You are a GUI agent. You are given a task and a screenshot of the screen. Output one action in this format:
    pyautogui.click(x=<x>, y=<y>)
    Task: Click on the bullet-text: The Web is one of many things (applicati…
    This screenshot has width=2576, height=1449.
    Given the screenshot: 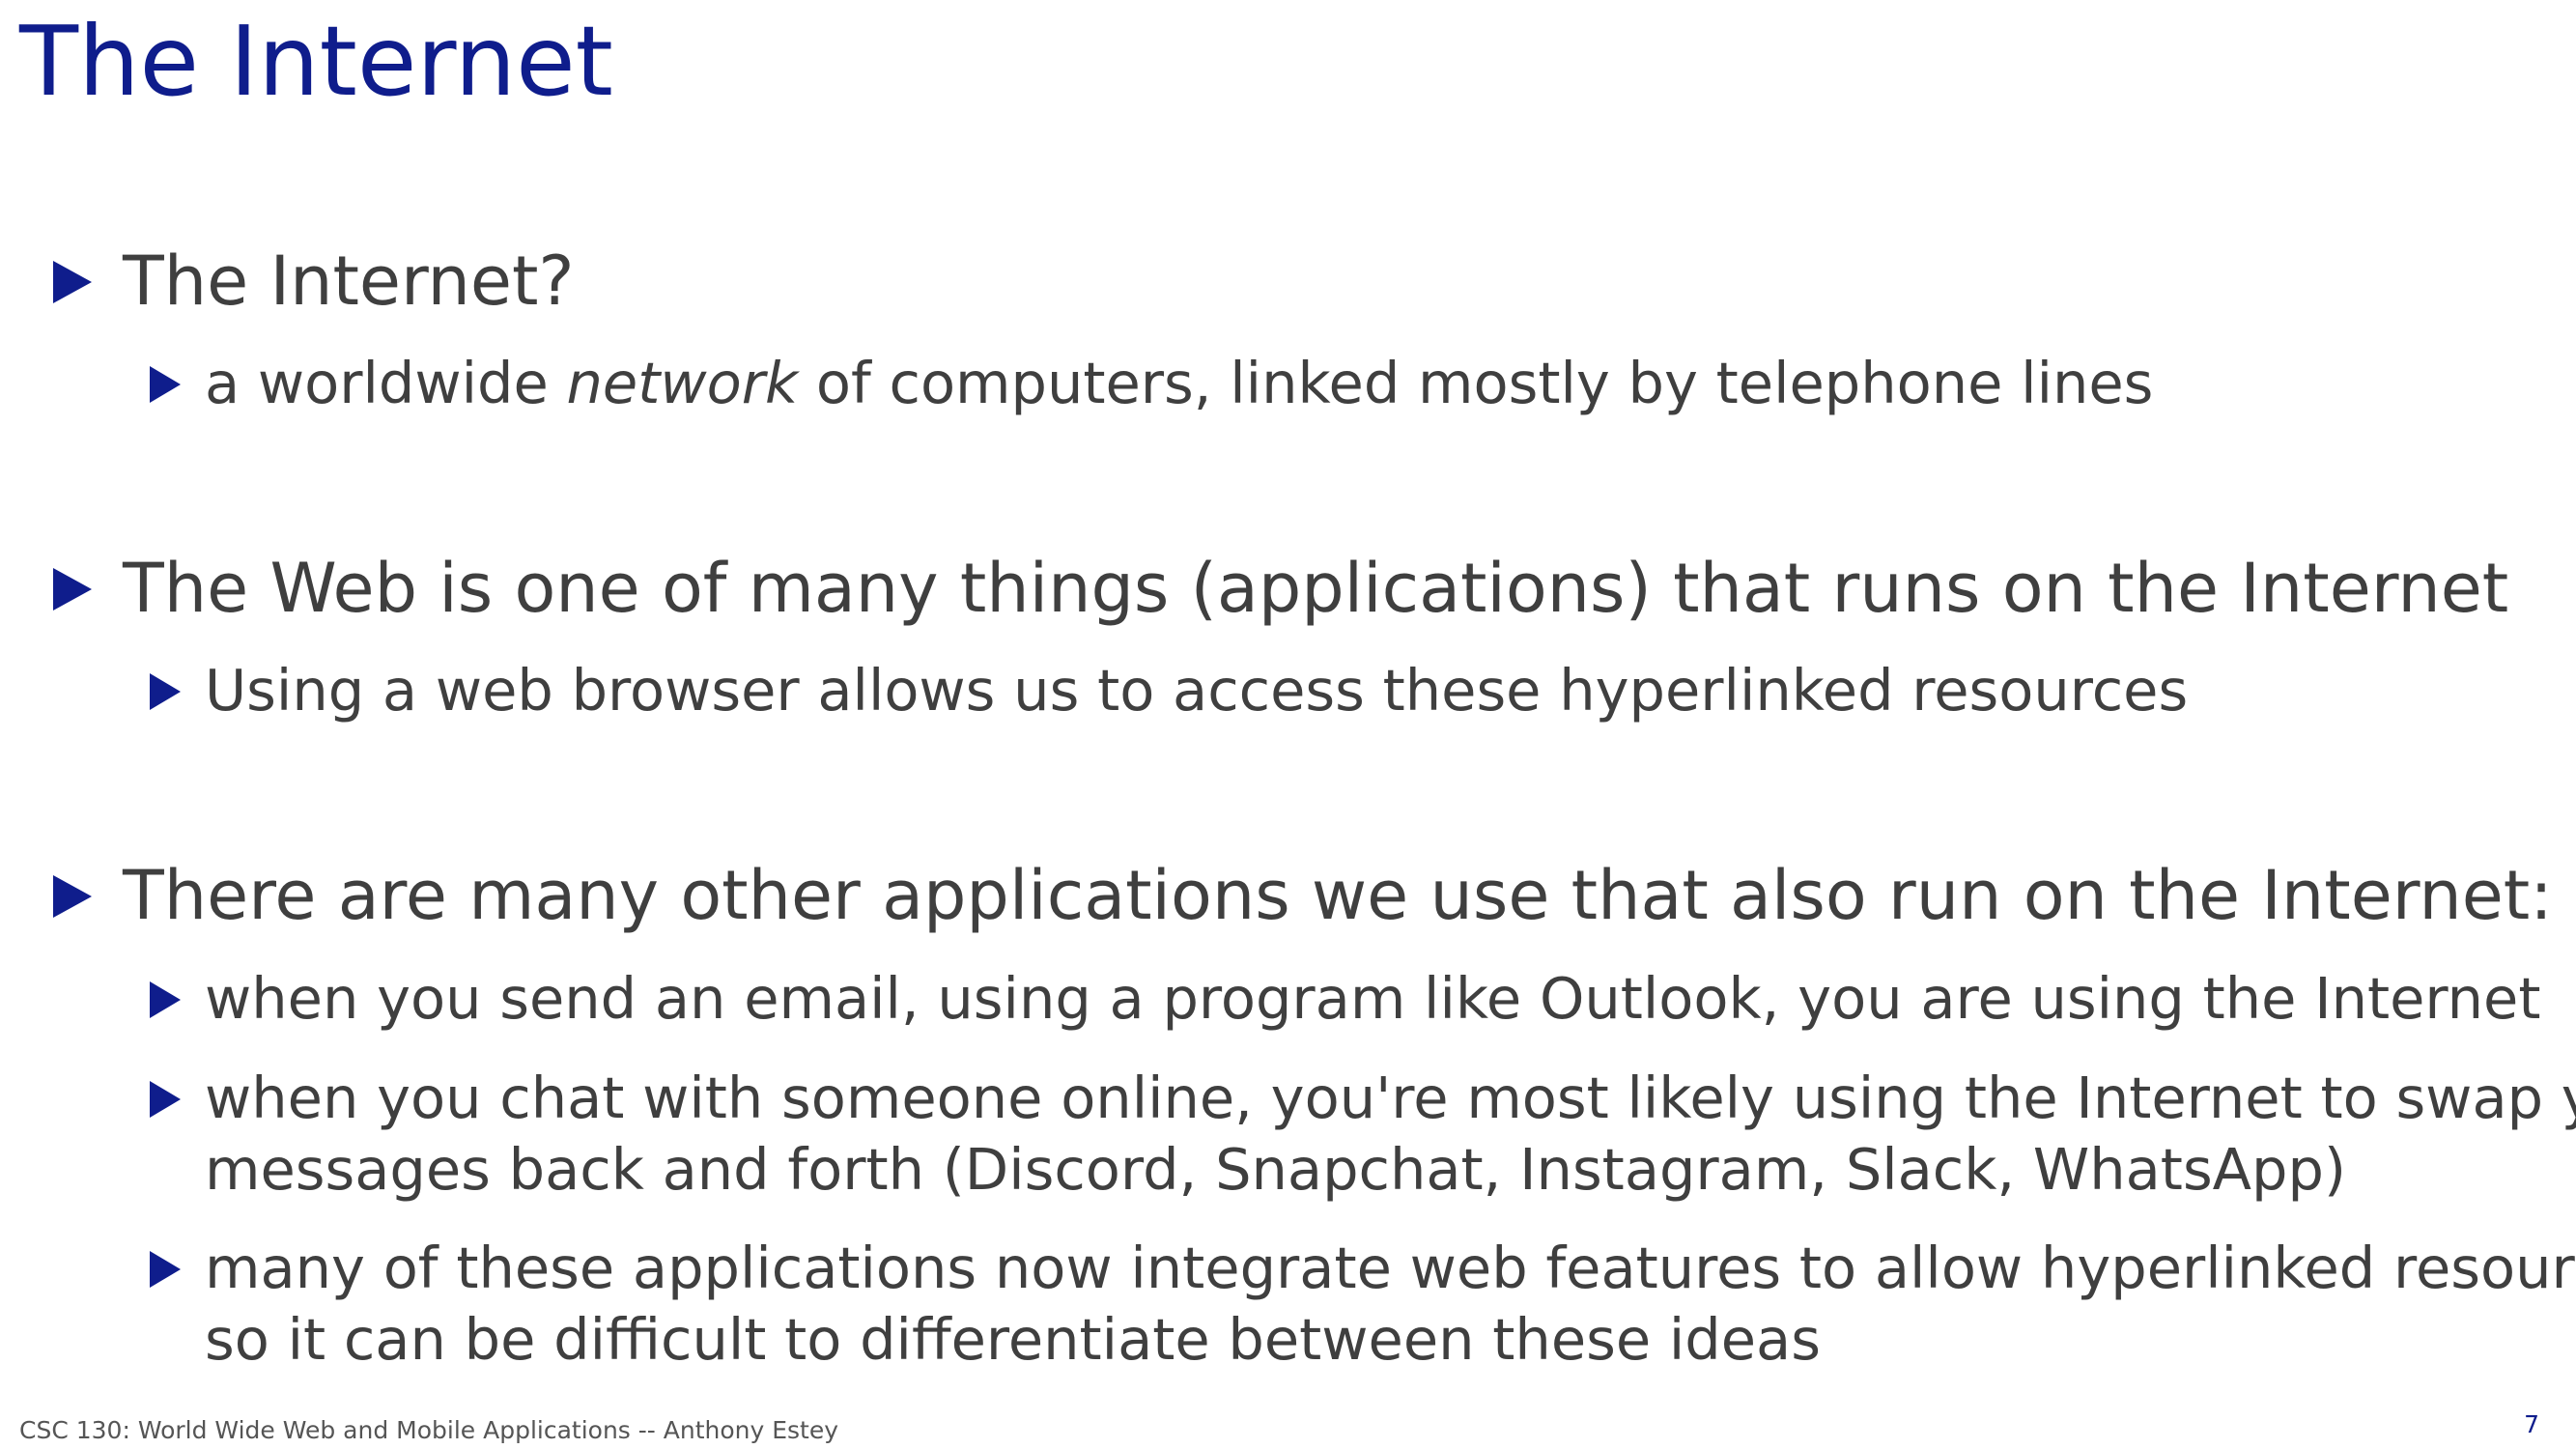 What is the action you would take?
    pyautogui.click(x=1316, y=588)
    